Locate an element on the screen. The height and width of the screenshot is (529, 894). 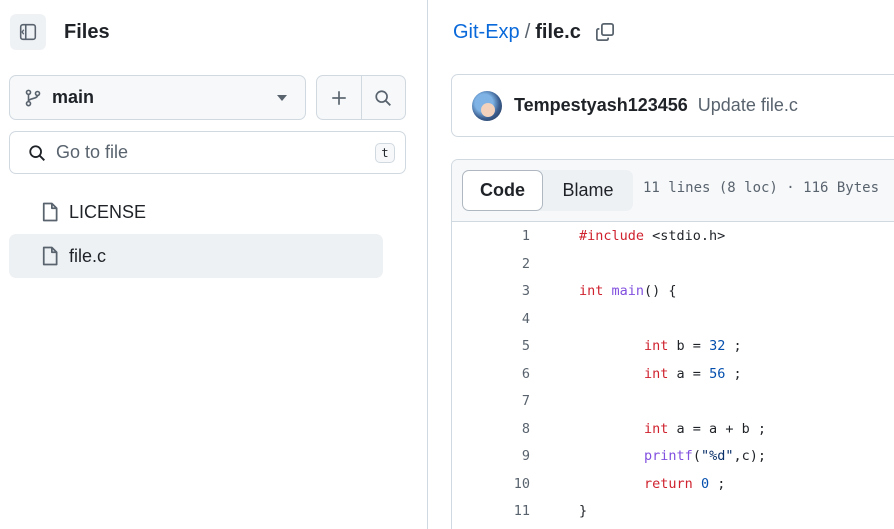
line-content: int a = 56 ; is located at coordinates (693, 373).